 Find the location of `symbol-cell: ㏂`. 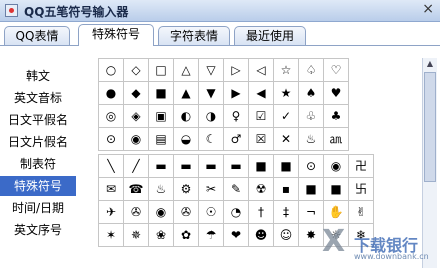

symbol-cell: ㏂ is located at coordinates (336, 139).